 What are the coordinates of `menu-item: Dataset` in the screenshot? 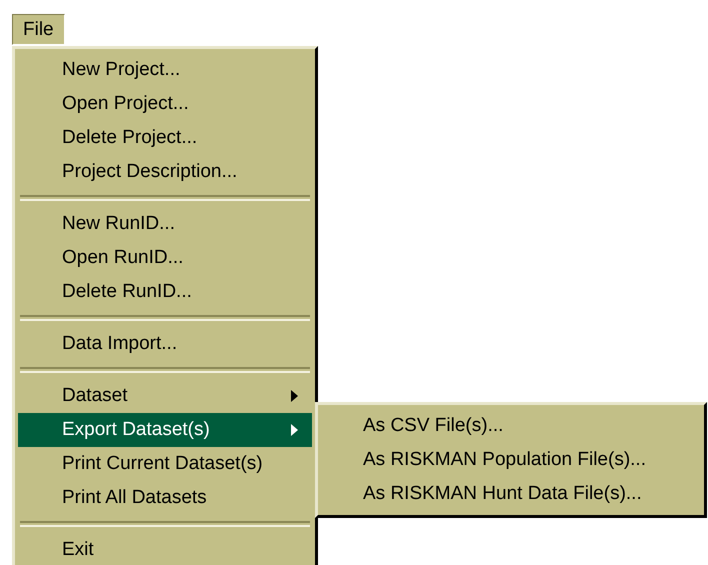 It's located at (165, 396).